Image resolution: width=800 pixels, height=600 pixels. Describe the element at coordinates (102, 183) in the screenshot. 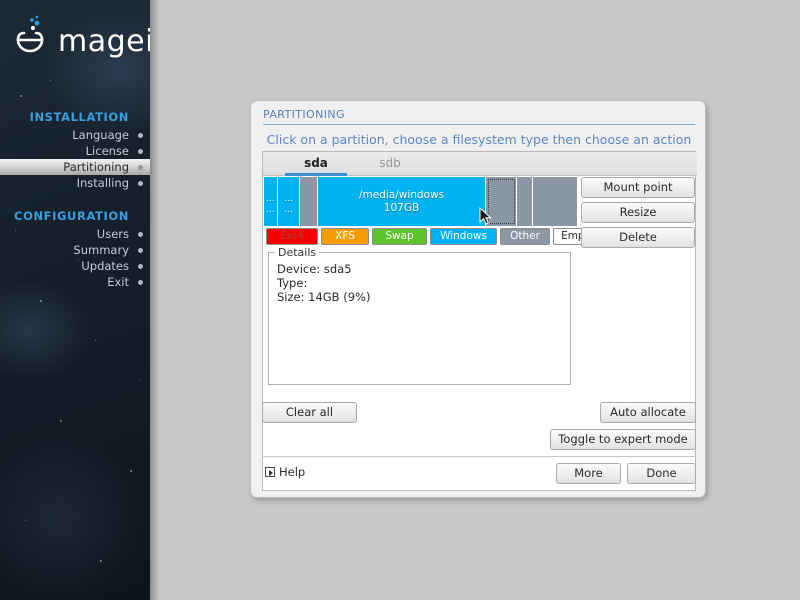

I see `sidebar-item-label: Installing` at that location.